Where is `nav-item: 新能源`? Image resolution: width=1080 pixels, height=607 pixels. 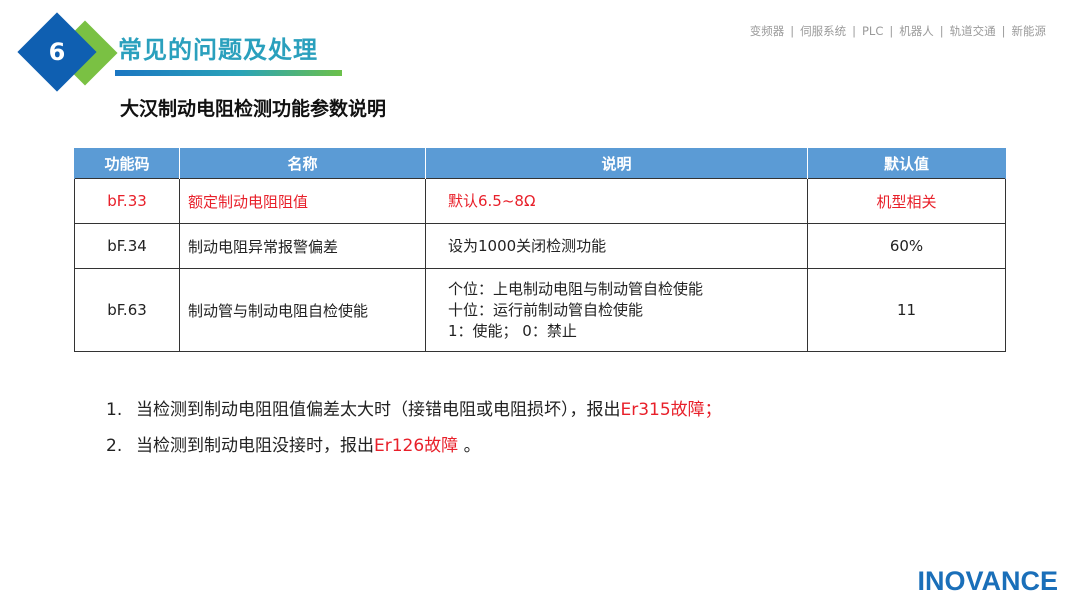 nav-item: 新能源 is located at coordinates (1029, 31).